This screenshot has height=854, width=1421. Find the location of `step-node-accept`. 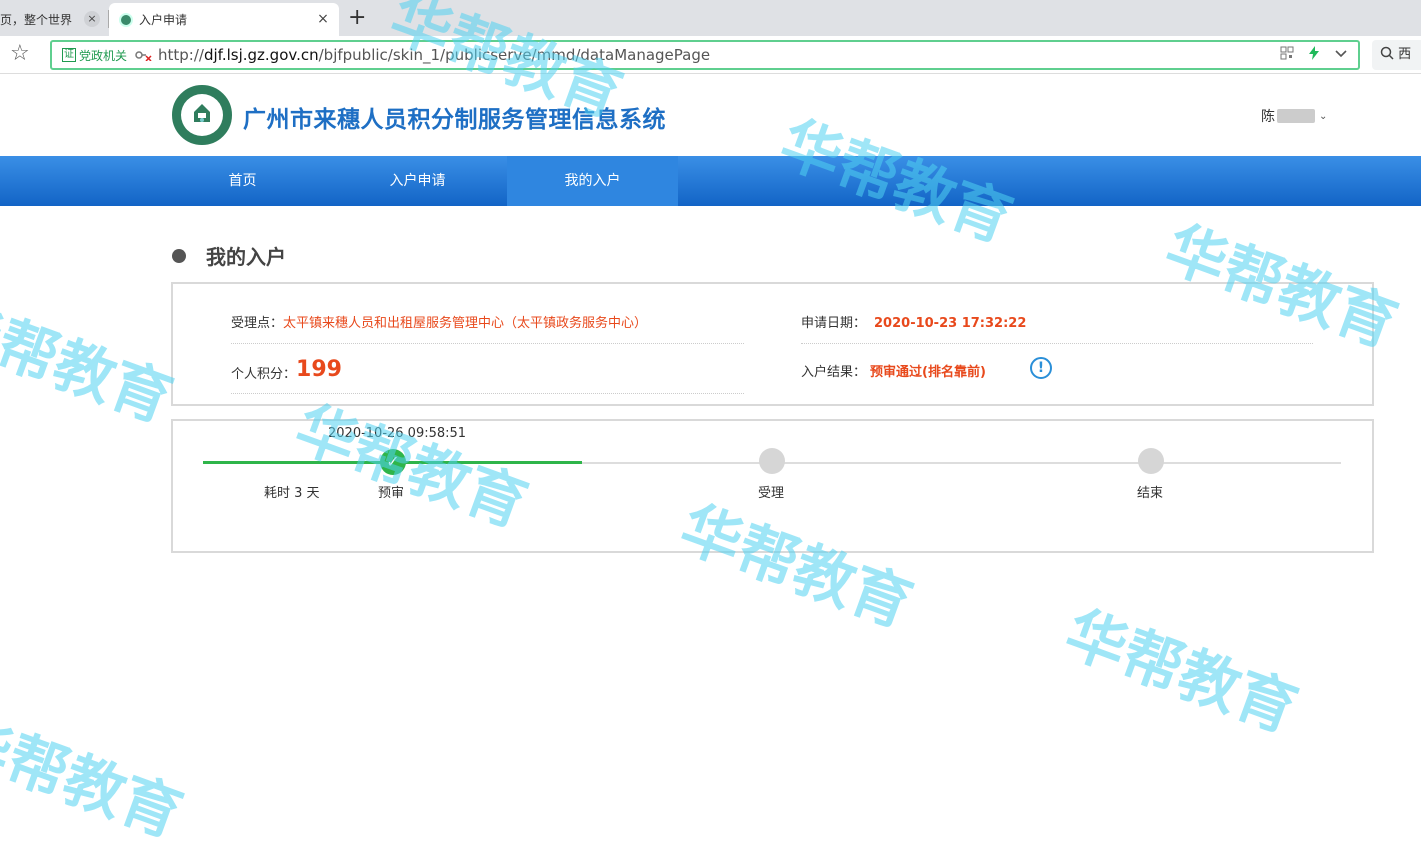

step-node-accept is located at coordinates (772, 461).